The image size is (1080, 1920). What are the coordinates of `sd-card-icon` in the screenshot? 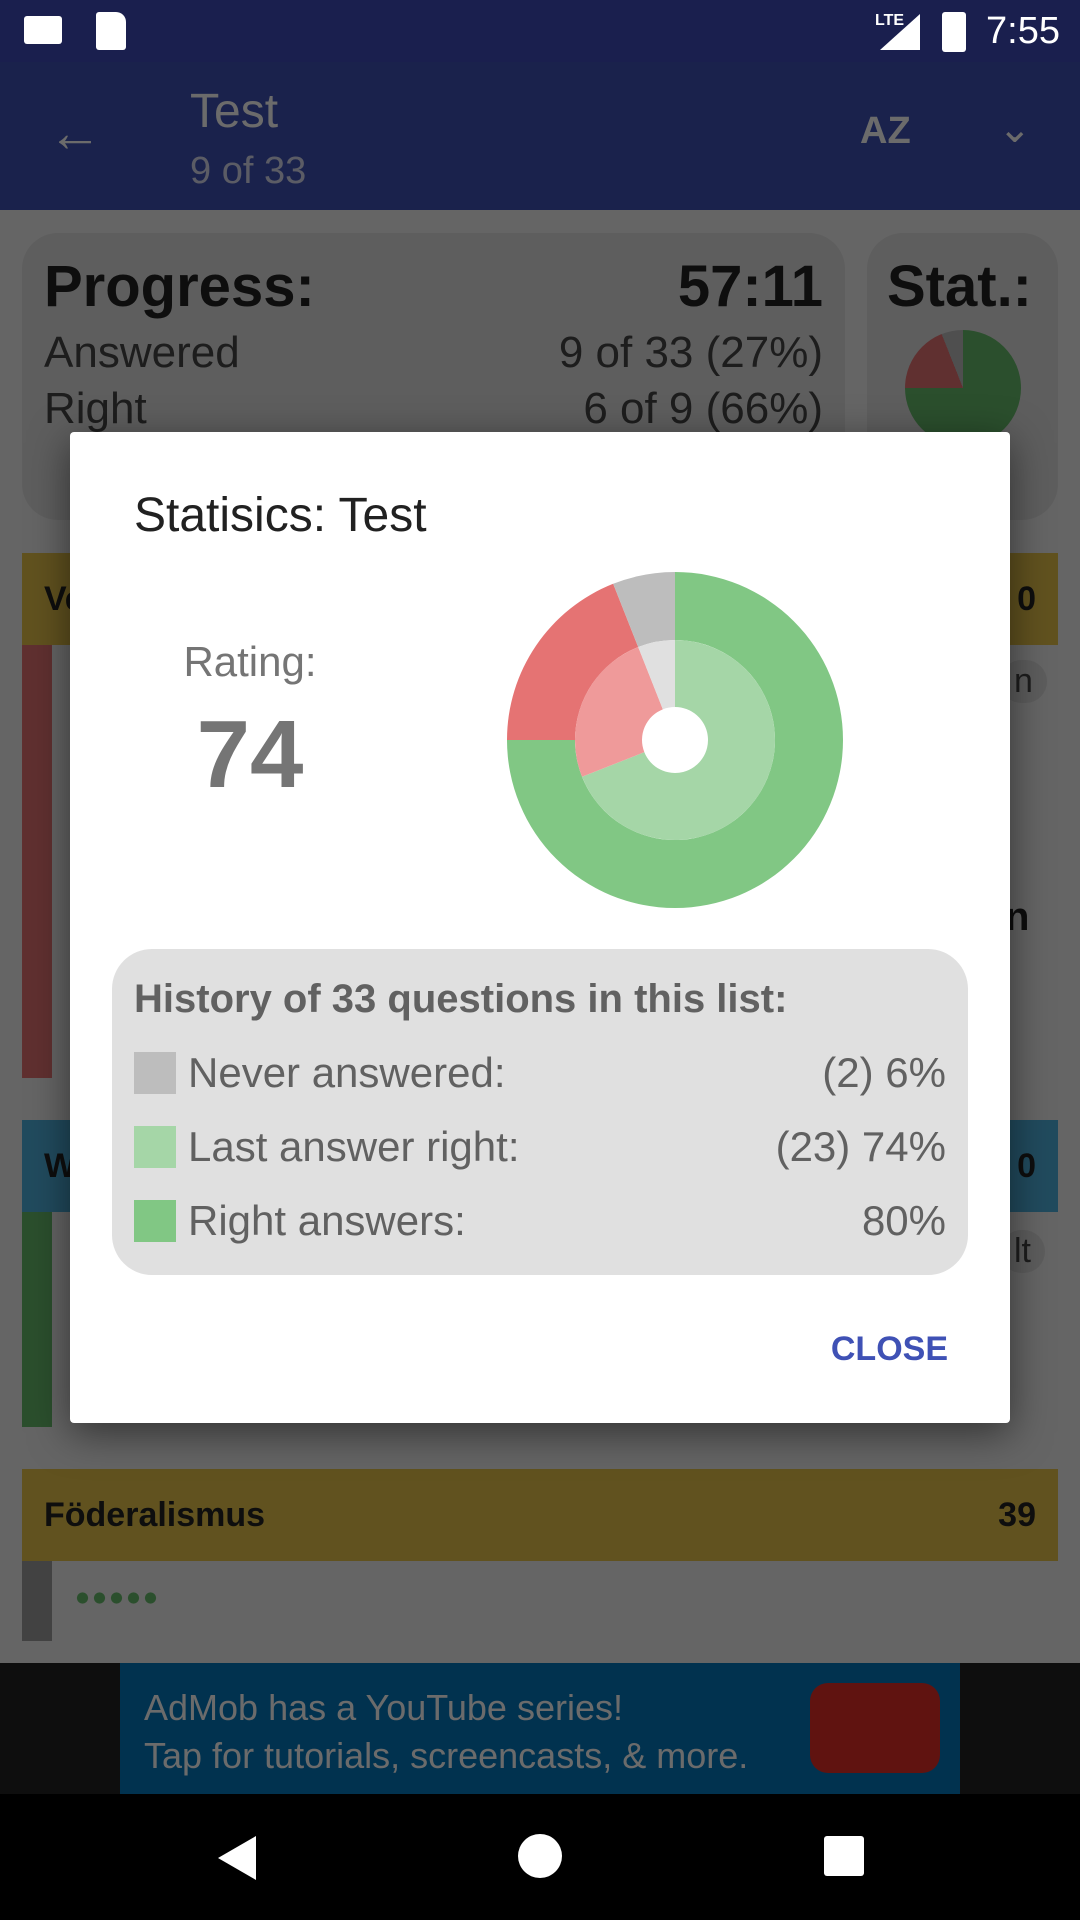 It's located at (111, 31).